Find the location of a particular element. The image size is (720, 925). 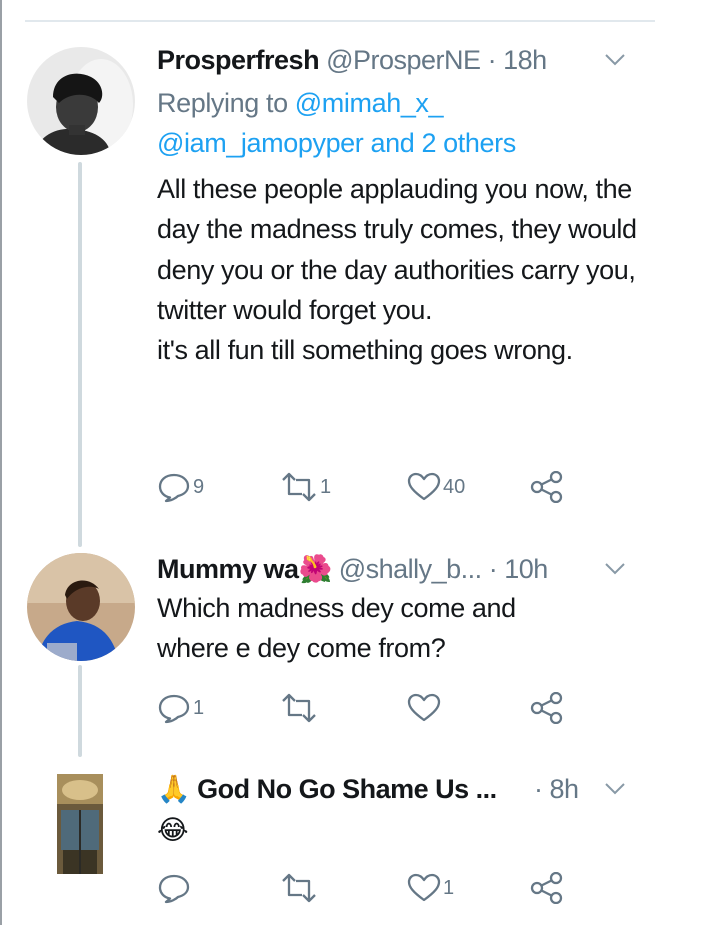

timestamp: 18h is located at coordinates (525, 60).